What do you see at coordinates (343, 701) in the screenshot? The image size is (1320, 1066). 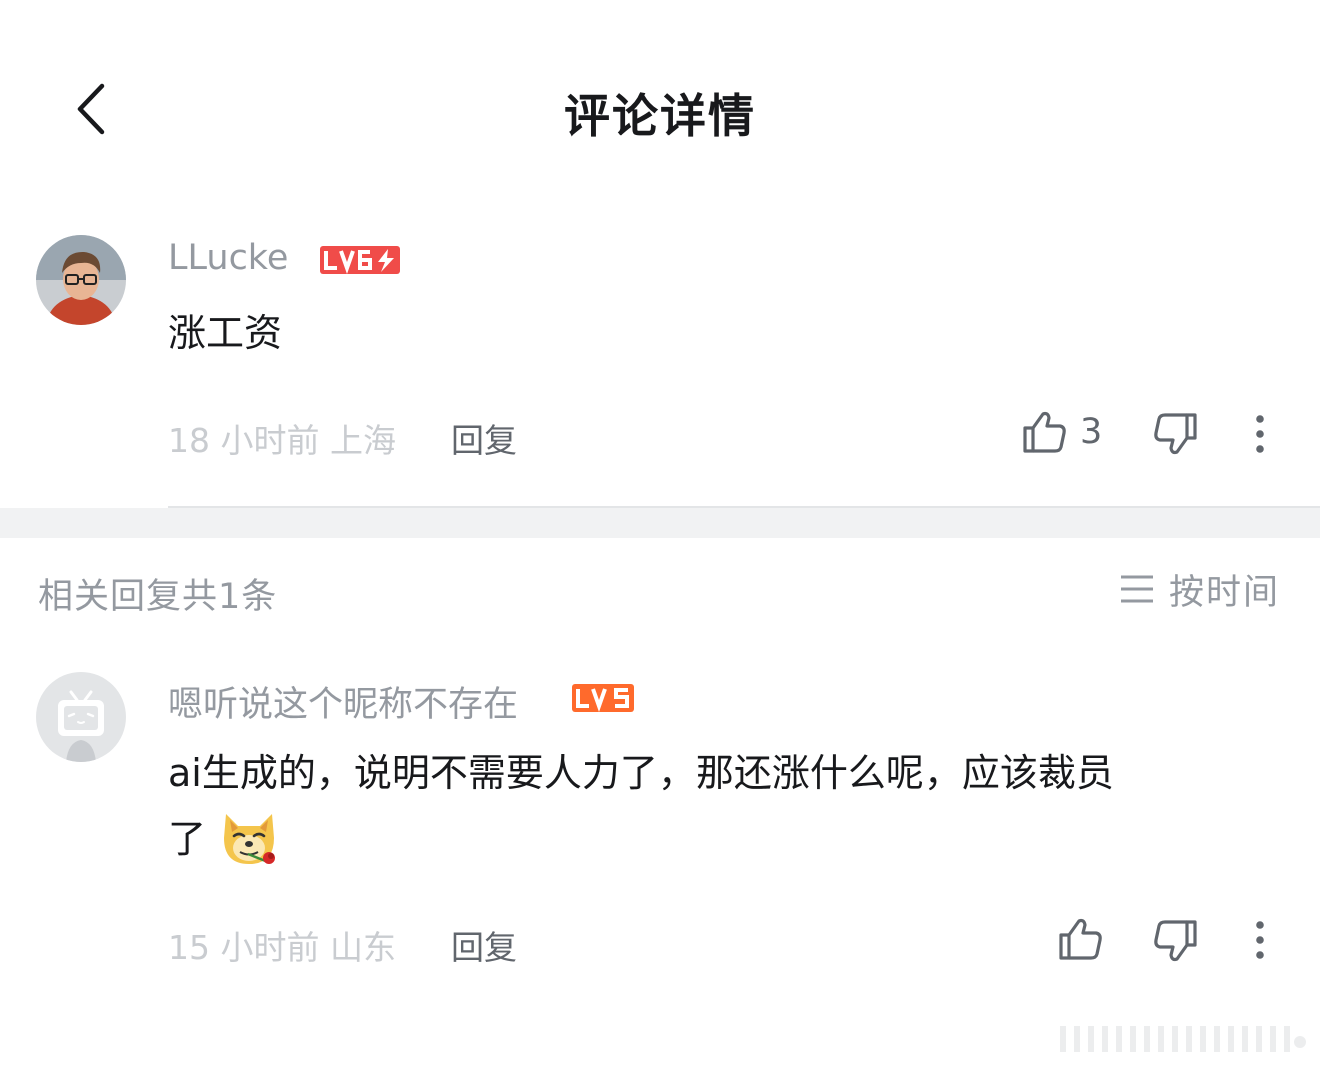 I see `reply-username: 嗯听说这个昵称不存在` at bounding box center [343, 701].